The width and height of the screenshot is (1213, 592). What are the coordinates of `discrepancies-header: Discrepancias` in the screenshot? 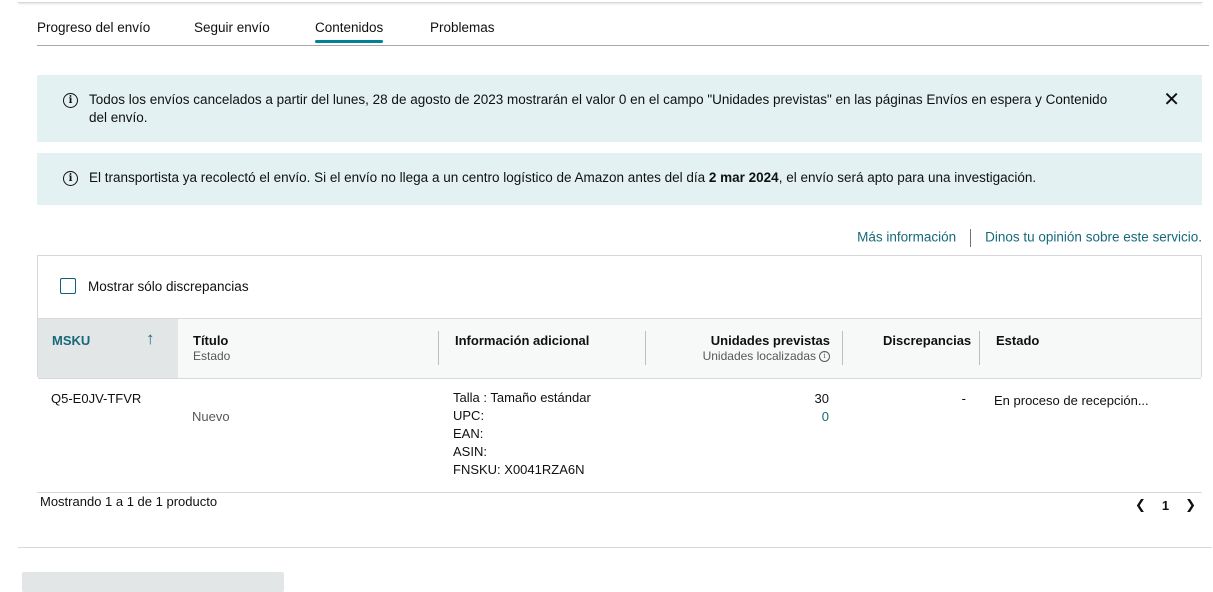 It's located at (927, 340).